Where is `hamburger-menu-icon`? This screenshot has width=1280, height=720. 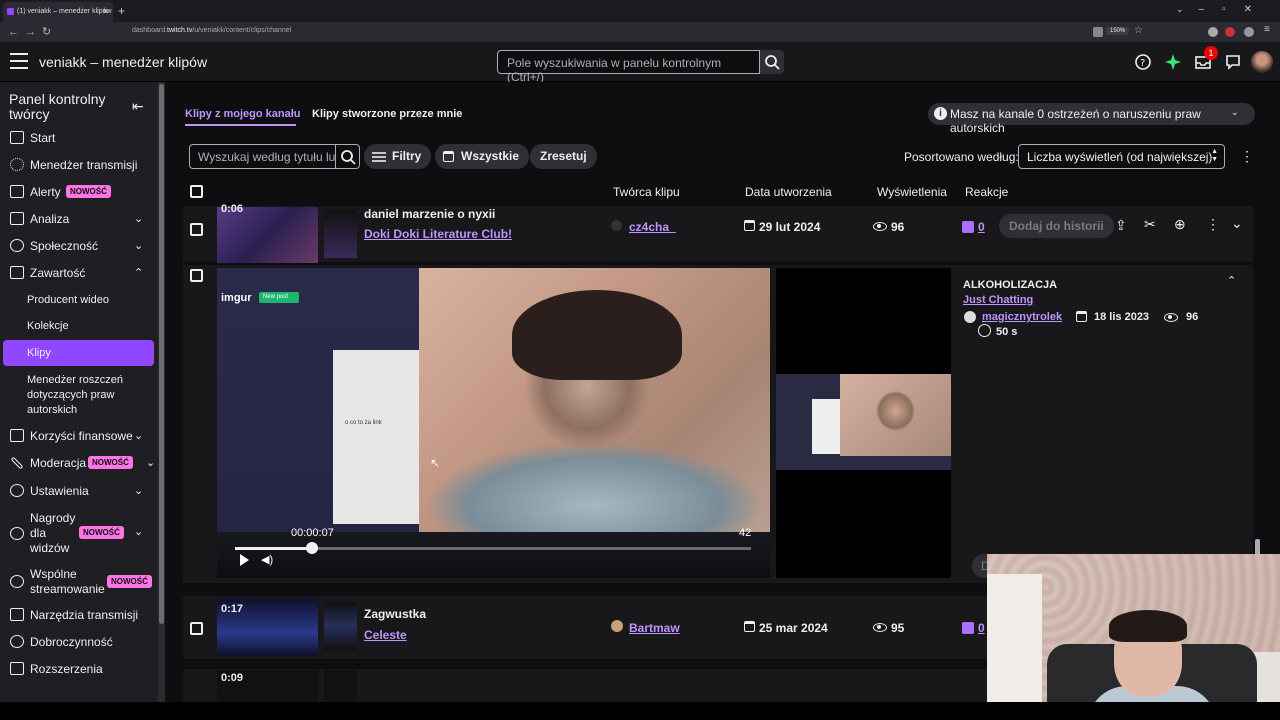 hamburger-menu-icon is located at coordinates (19, 61).